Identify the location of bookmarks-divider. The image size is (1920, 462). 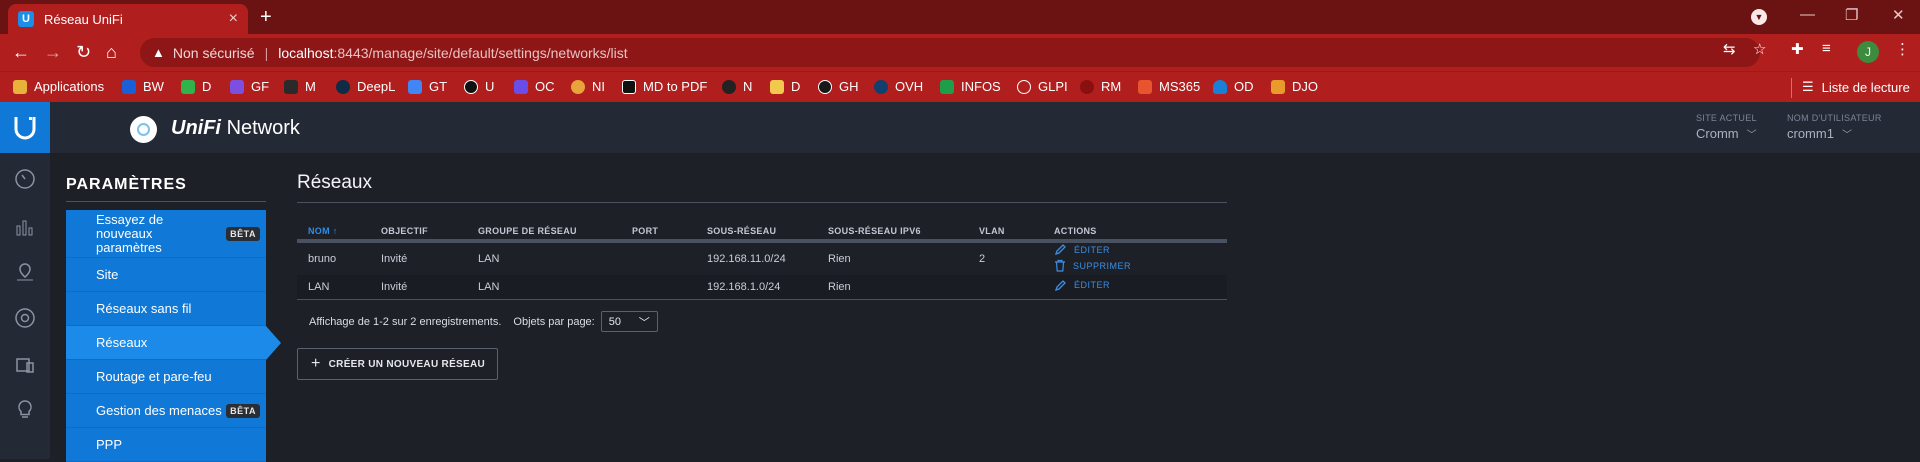
(1791, 88).